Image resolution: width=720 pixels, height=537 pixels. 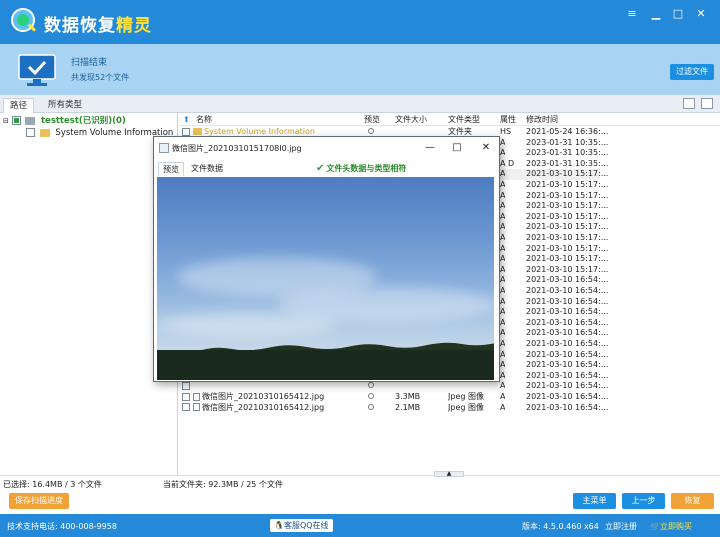 I want to click on check-icon: ✔, so click(x=320, y=168).